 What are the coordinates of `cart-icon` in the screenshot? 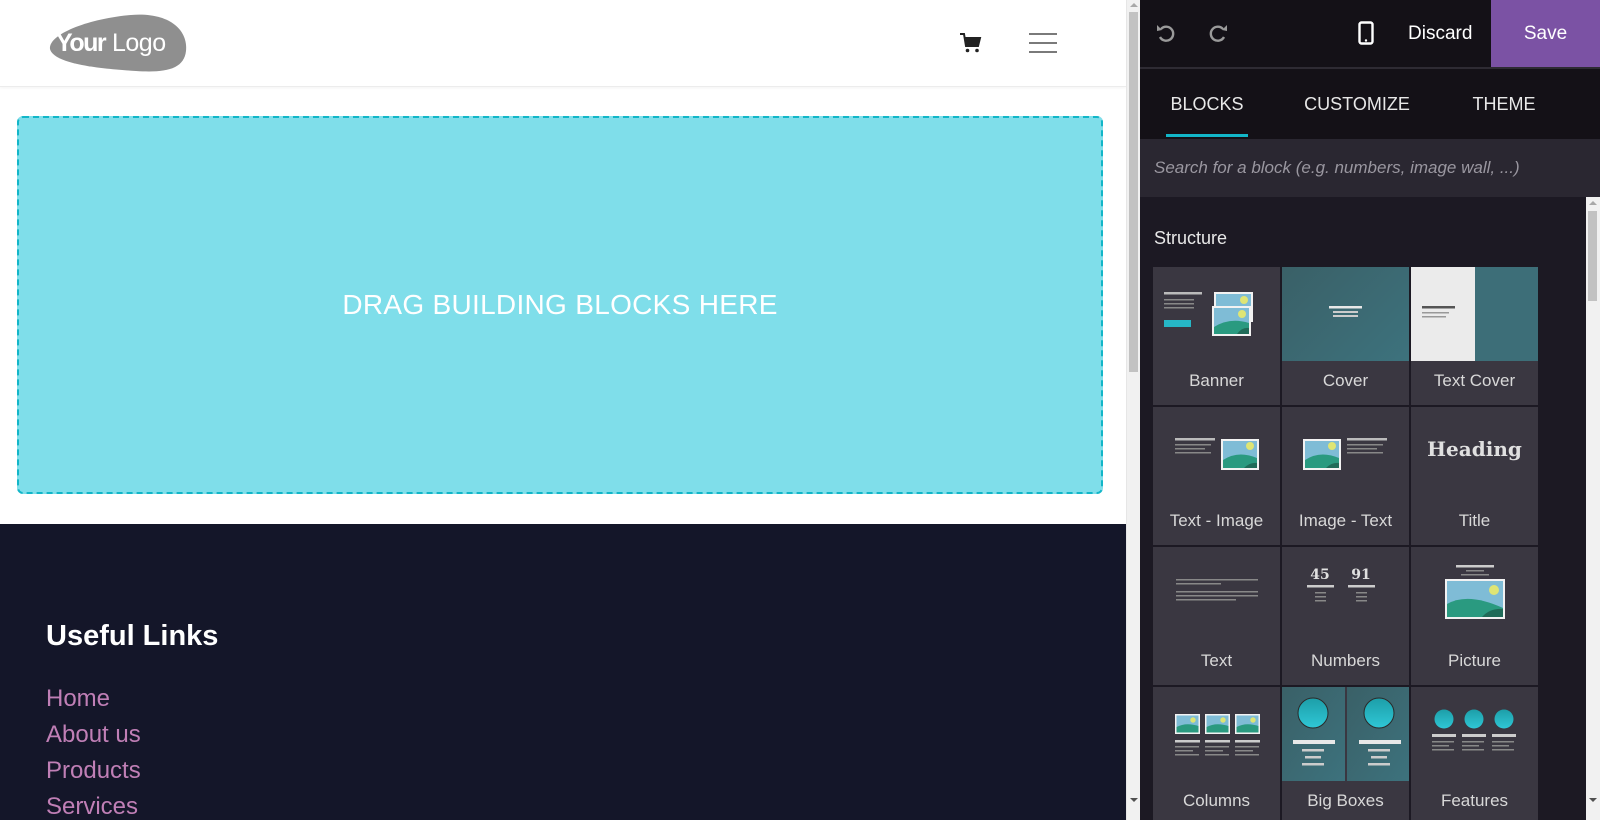 It's located at (971, 43).